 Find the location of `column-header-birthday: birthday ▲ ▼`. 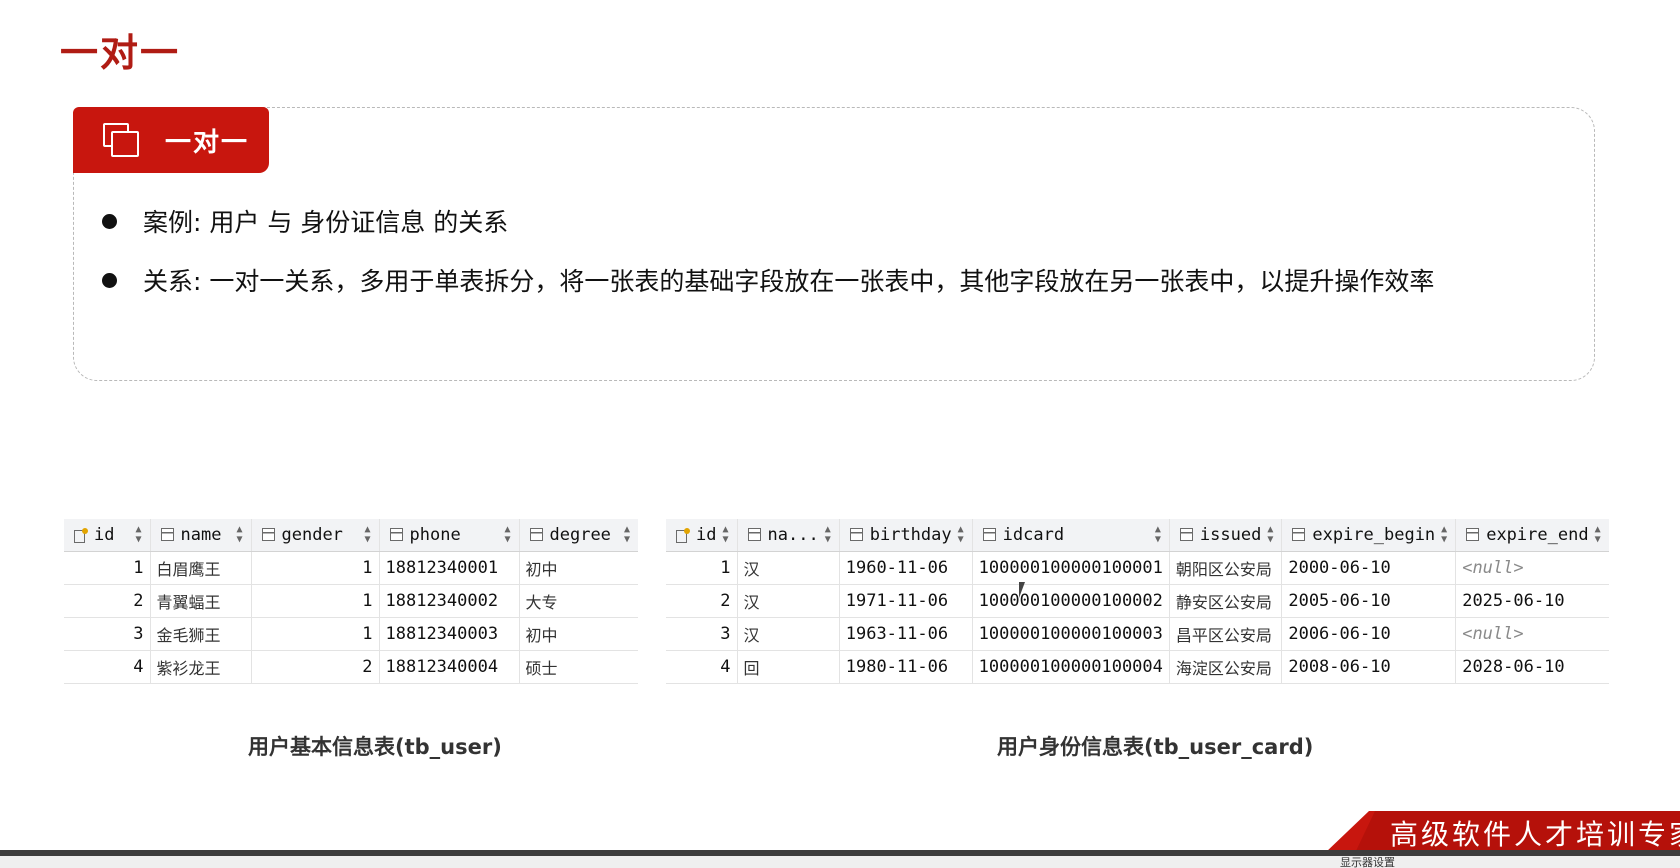

column-header-birthday: birthday ▲ ▼ is located at coordinates (906, 535).